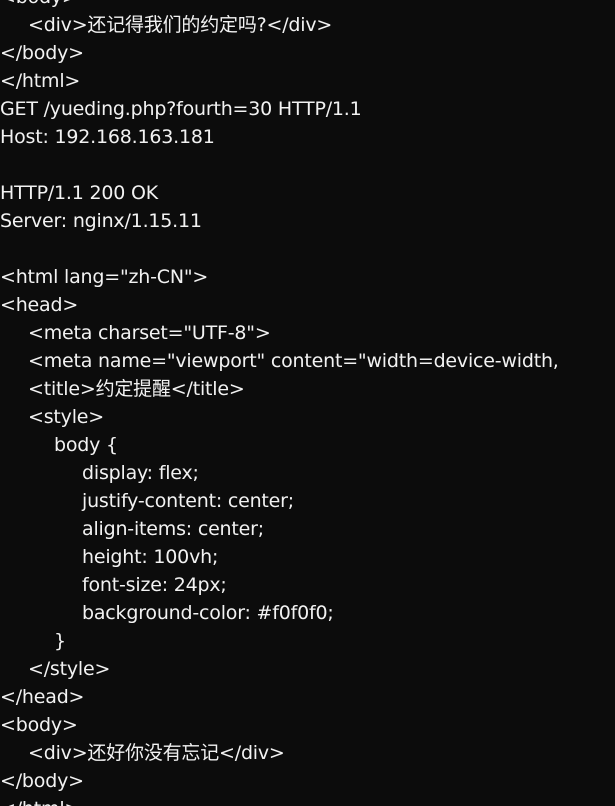 The height and width of the screenshot is (806, 615). I want to click on terminal-line: Host: 192.168.163.181, so click(107, 137).